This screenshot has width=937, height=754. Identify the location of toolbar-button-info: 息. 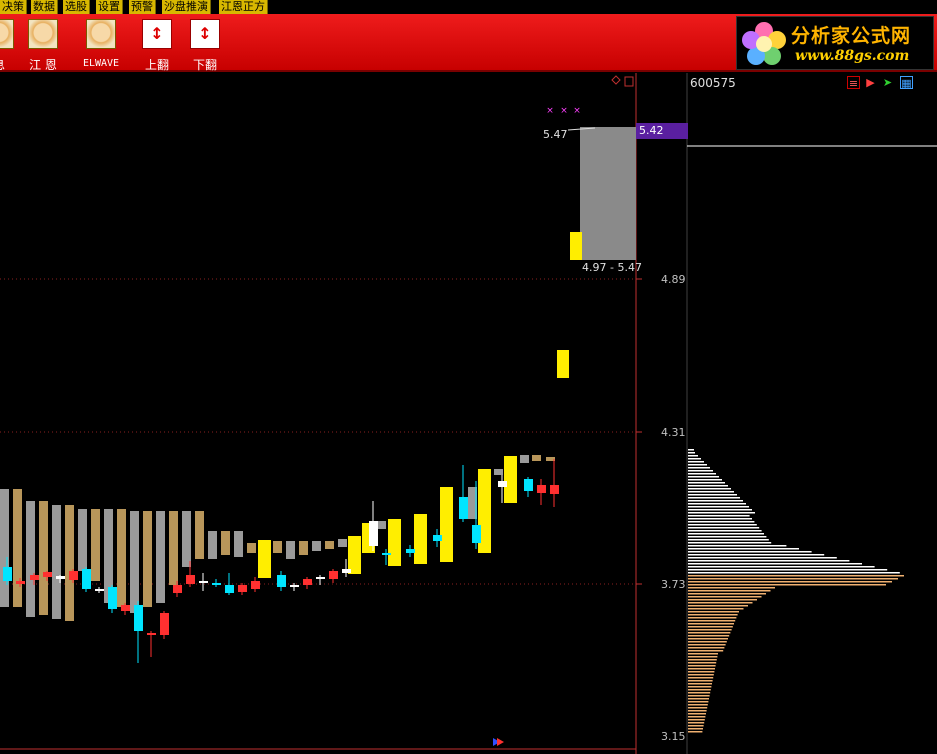
(7, 44).